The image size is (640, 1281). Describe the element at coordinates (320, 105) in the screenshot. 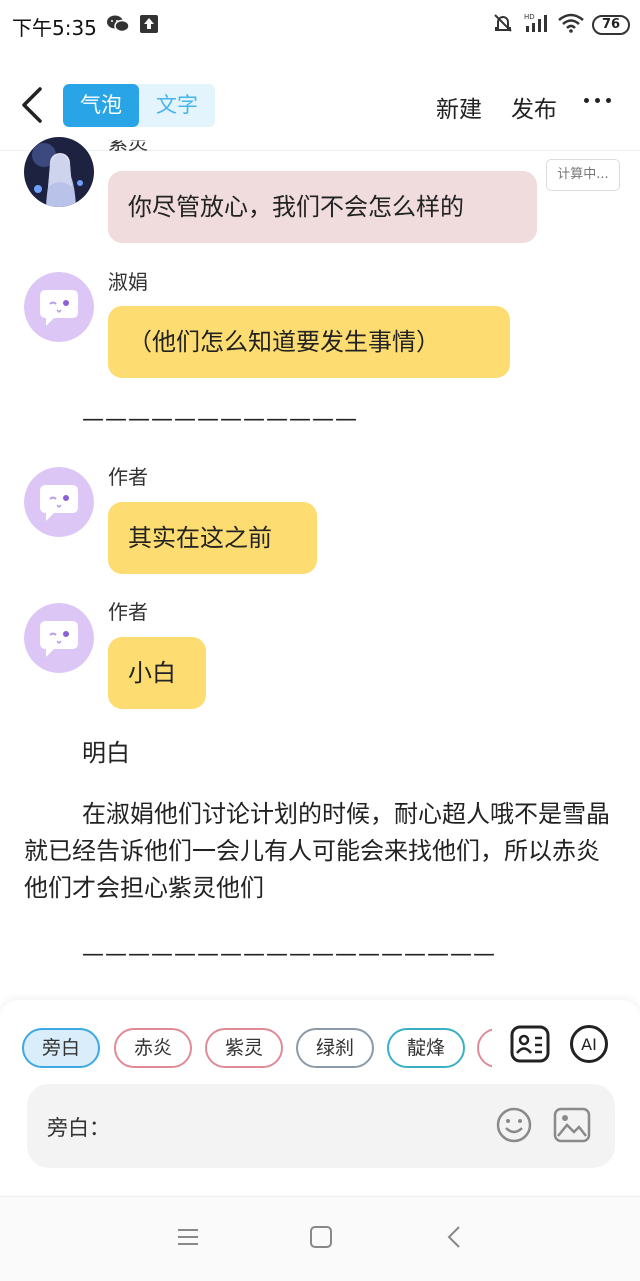

I see `editor-toolbar: 气泡 文字 新建 发布` at that location.